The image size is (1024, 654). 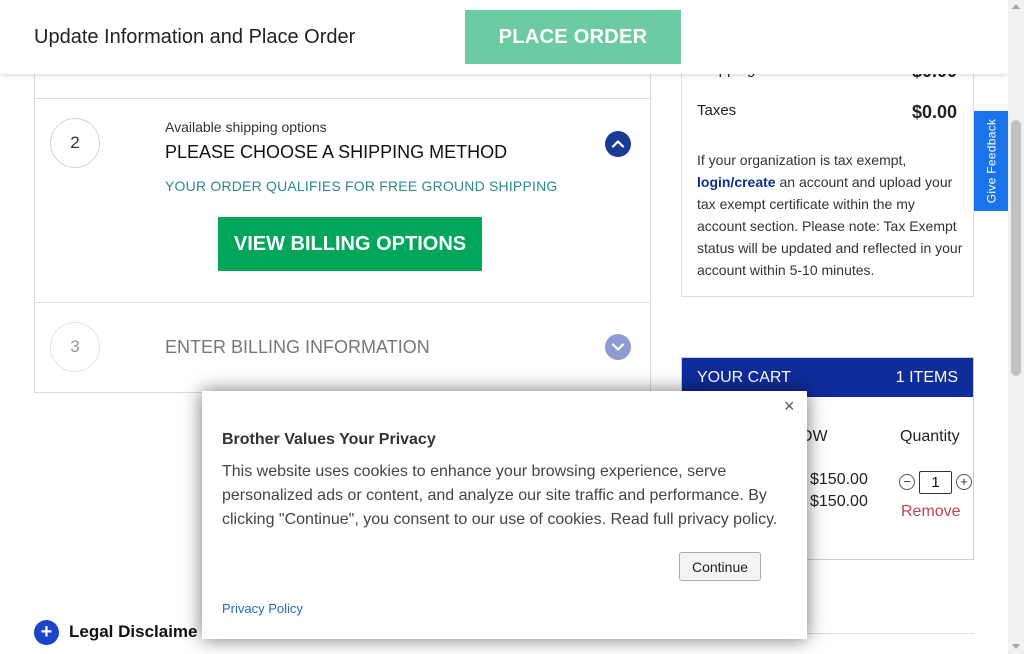 What do you see at coordinates (75, 347) in the screenshot?
I see `step-number-billing: 3` at bounding box center [75, 347].